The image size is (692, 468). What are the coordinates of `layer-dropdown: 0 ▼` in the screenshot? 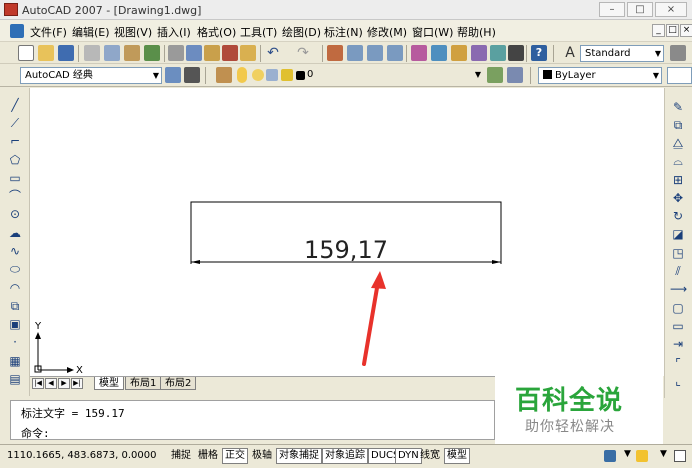 It's located at (393, 75).